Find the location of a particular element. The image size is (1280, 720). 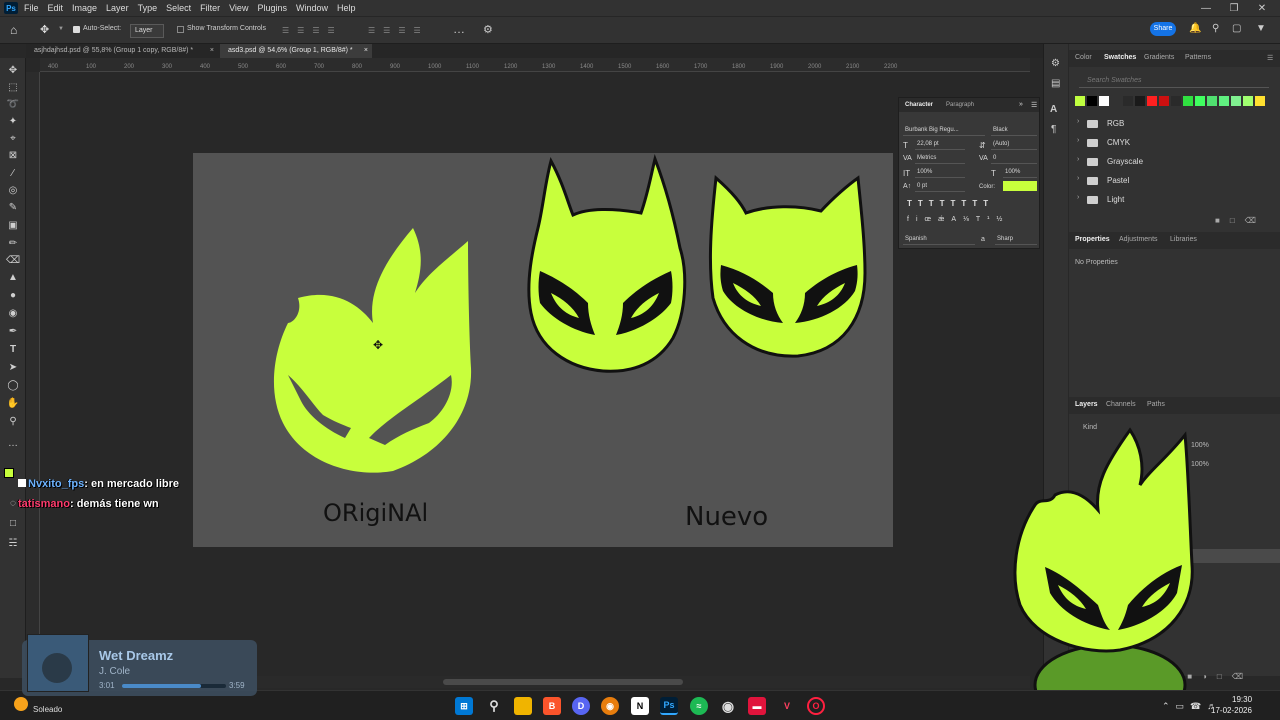

tab-channels: Channels is located at coordinates (1121, 404).